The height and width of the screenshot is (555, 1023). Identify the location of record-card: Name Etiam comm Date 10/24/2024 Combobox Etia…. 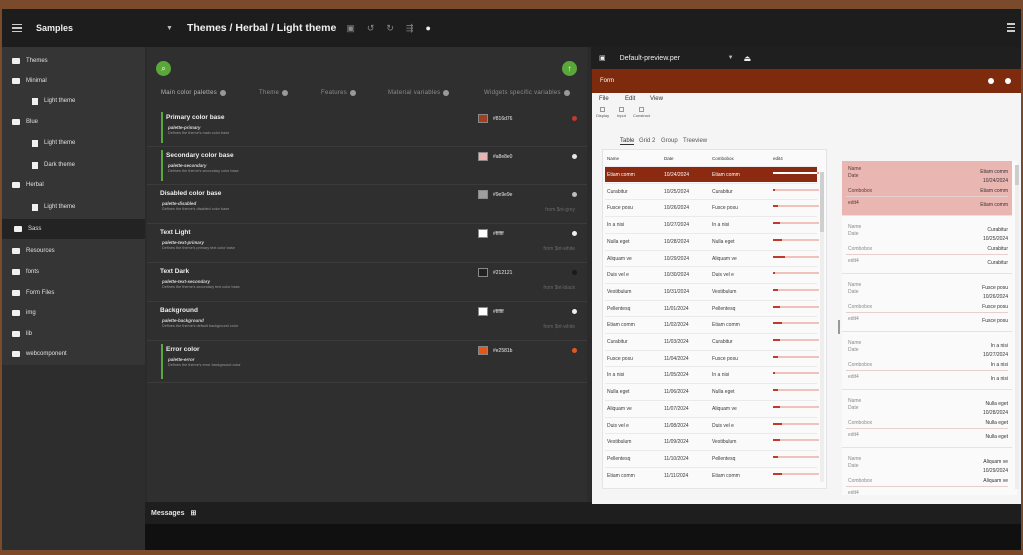
(927, 188).